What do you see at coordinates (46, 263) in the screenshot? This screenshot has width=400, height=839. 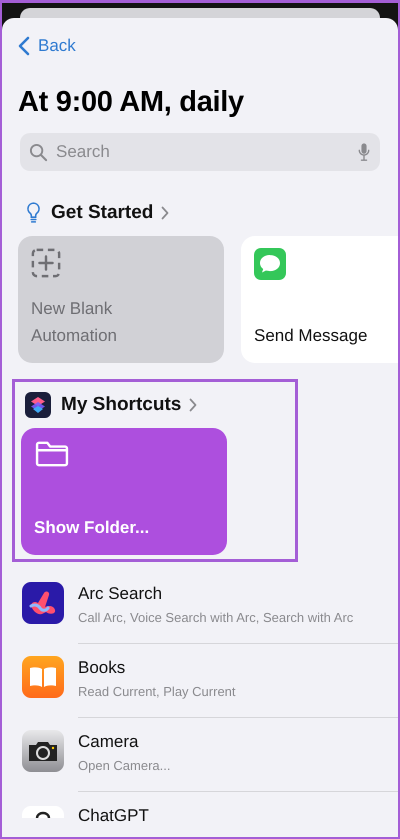 I see `add-icon` at bounding box center [46, 263].